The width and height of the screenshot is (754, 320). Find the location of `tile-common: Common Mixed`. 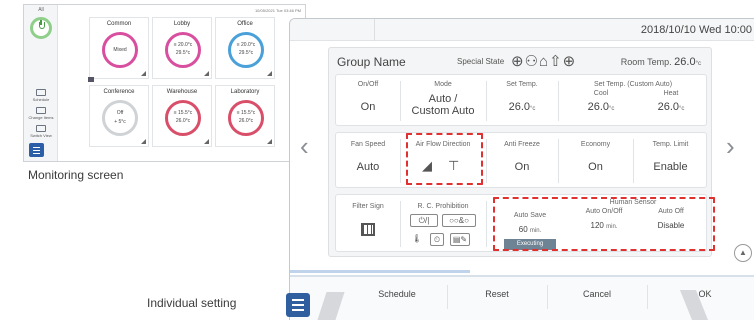

tile-common: Common Mixed is located at coordinates (119, 48).